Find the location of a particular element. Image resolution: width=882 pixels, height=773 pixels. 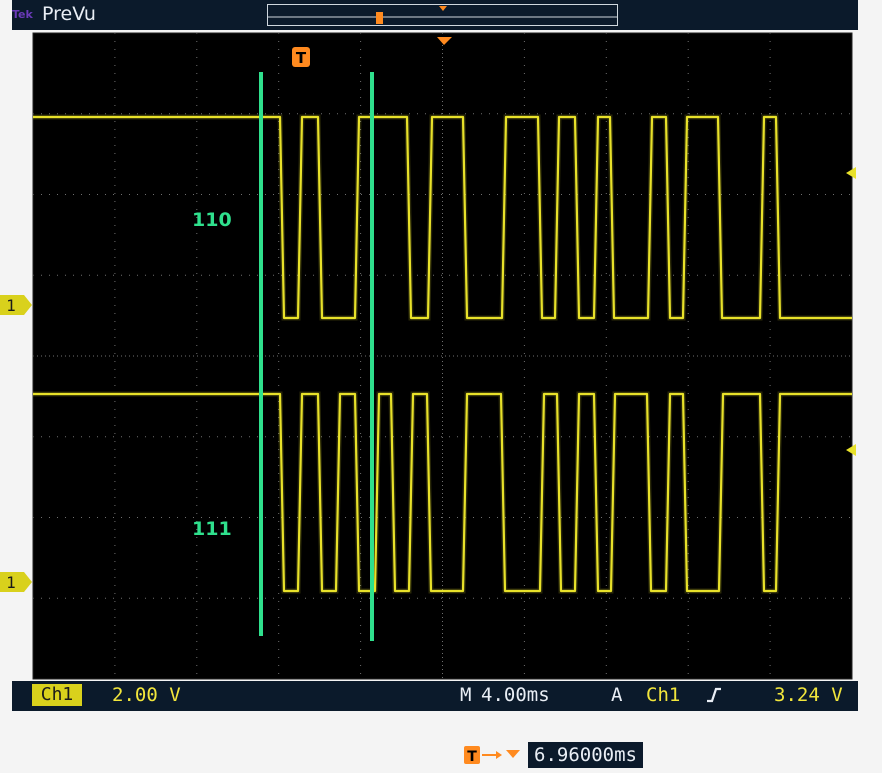

cursor-label-upper: 110 is located at coordinates (212, 220).